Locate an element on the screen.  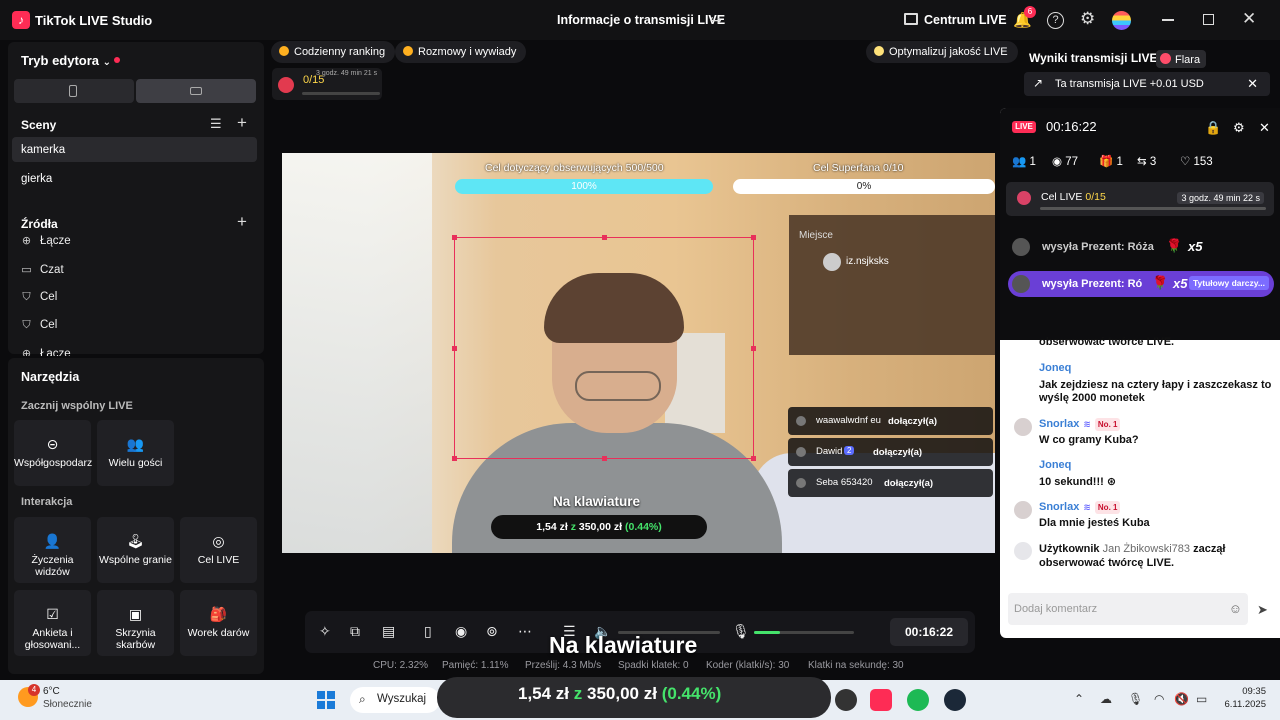
steam-icon is located at coordinates (955, 700).